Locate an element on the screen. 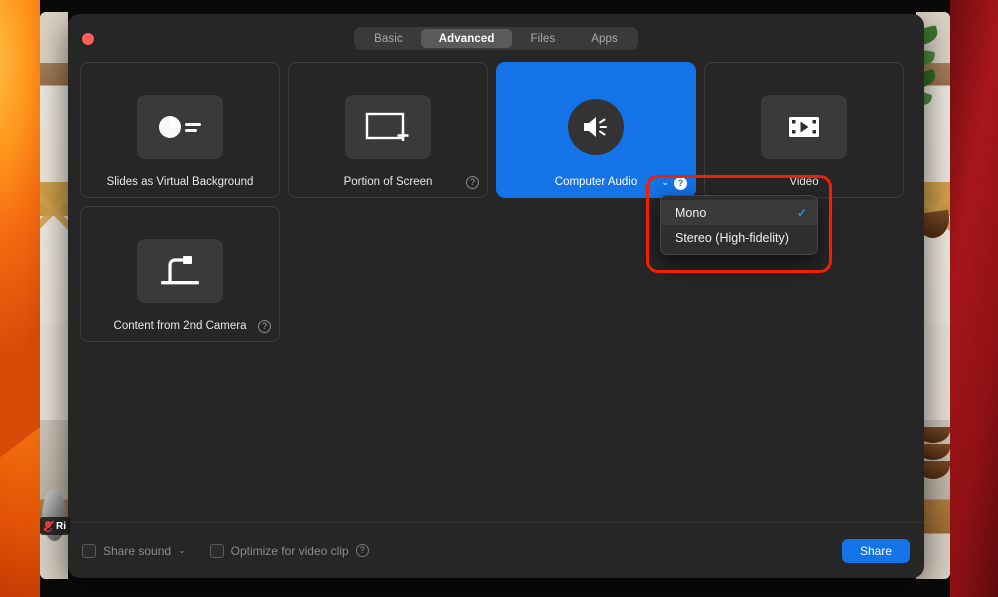 The height and width of the screenshot is (597, 998). audio-quality-dropdown-menu: Mono ✓ Stereo (High-fidelity) is located at coordinates (739, 225).